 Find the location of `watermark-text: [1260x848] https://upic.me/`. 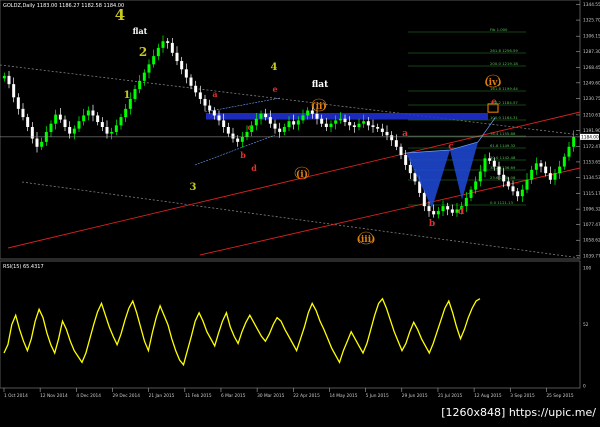

watermark-text: [1260x848] https://upic.me/ is located at coordinates (518, 412).